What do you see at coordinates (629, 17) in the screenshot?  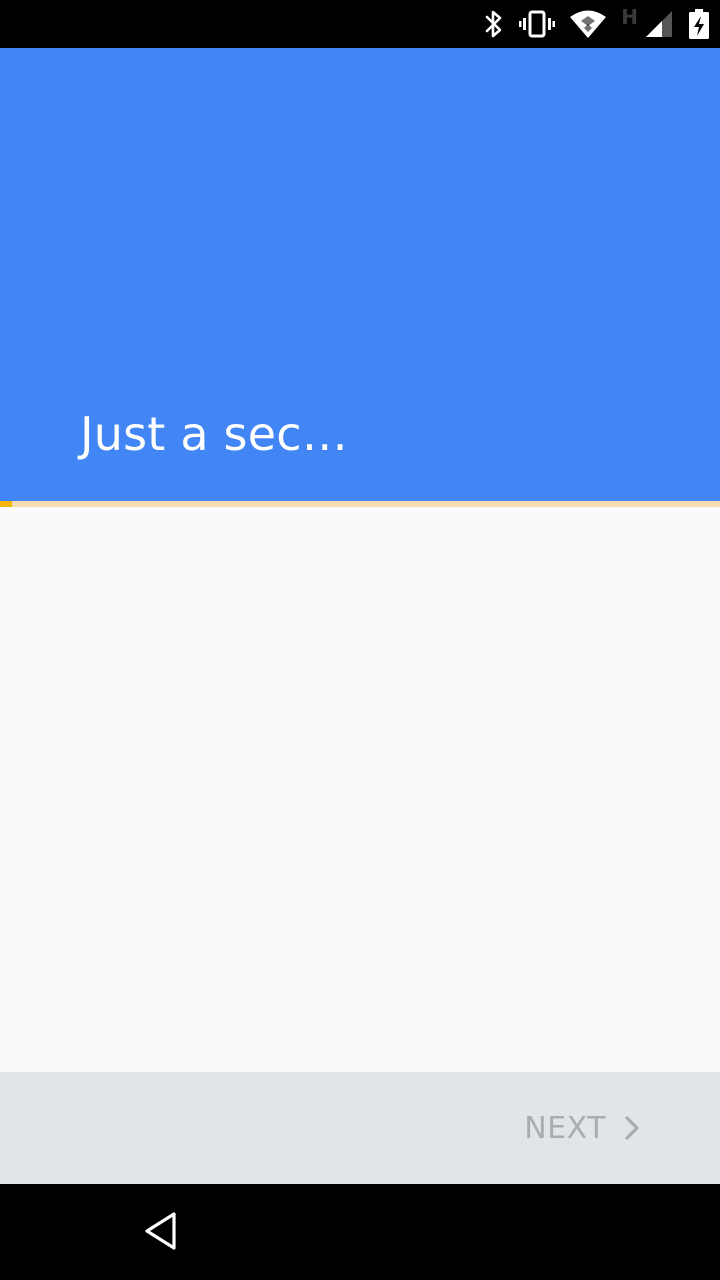 I see `network-type-label: H` at bounding box center [629, 17].